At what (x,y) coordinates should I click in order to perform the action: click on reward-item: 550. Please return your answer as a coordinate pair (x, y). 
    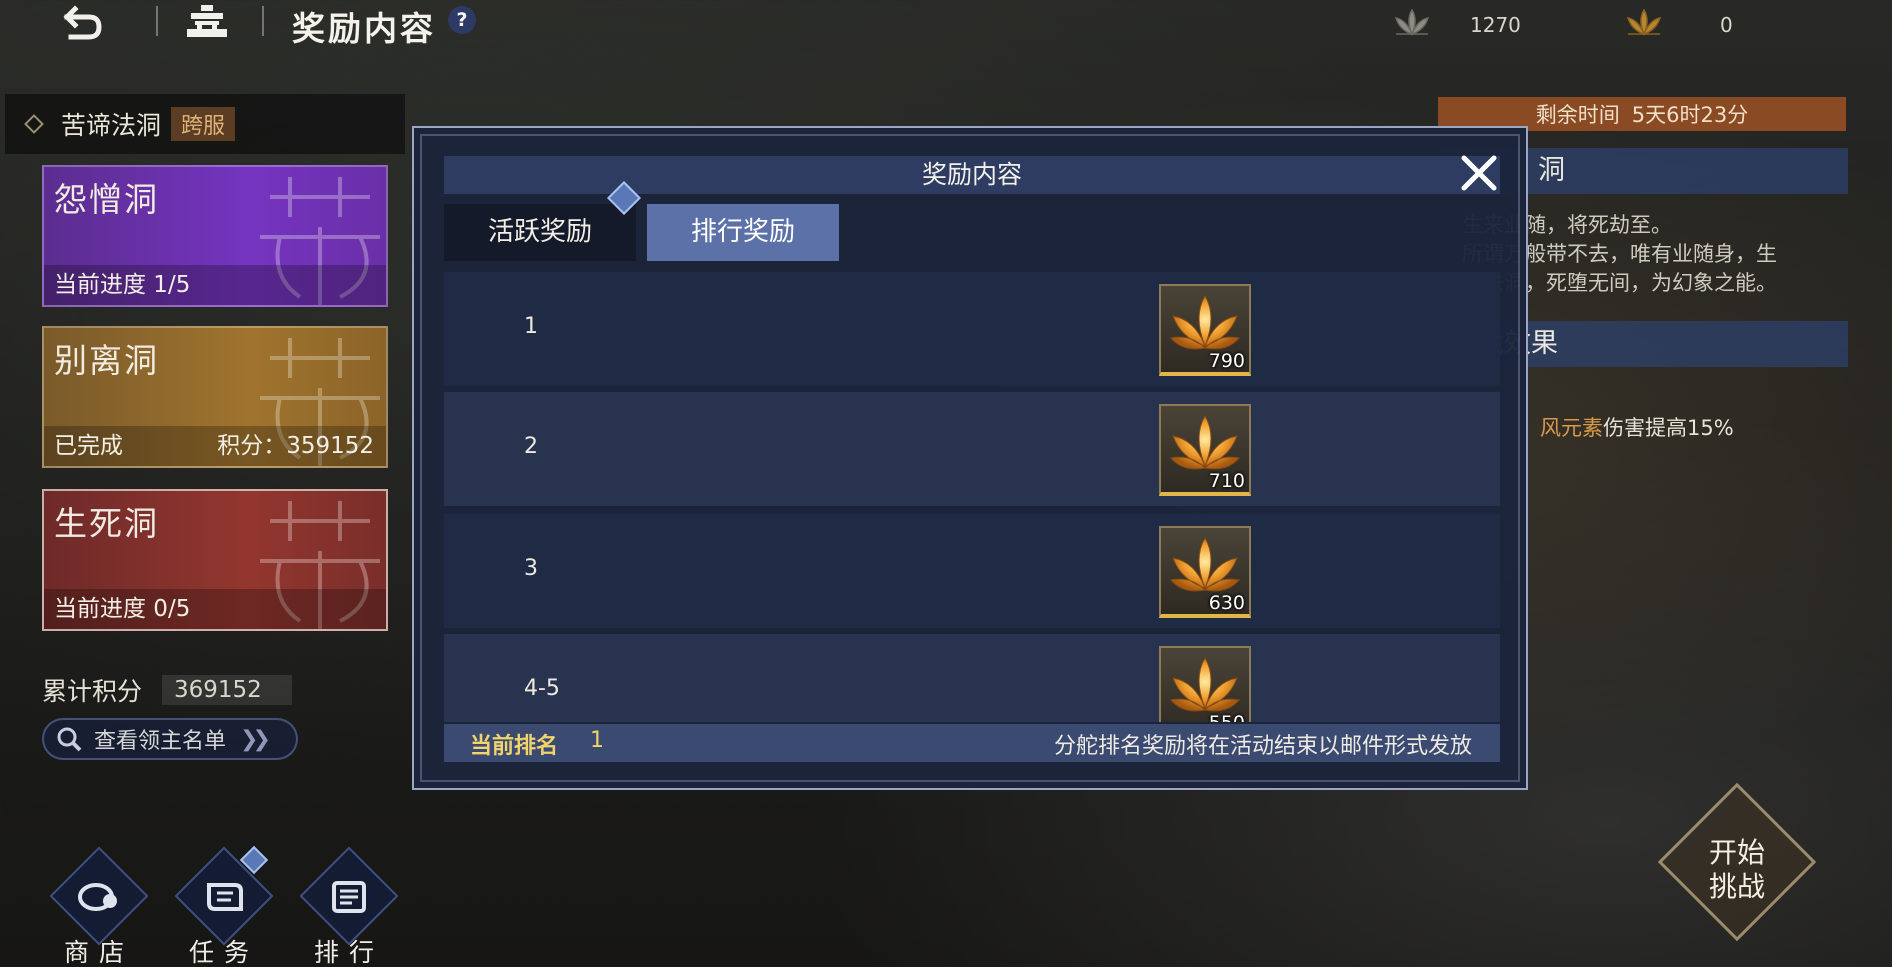
    Looking at the image, I should click on (1205, 684).